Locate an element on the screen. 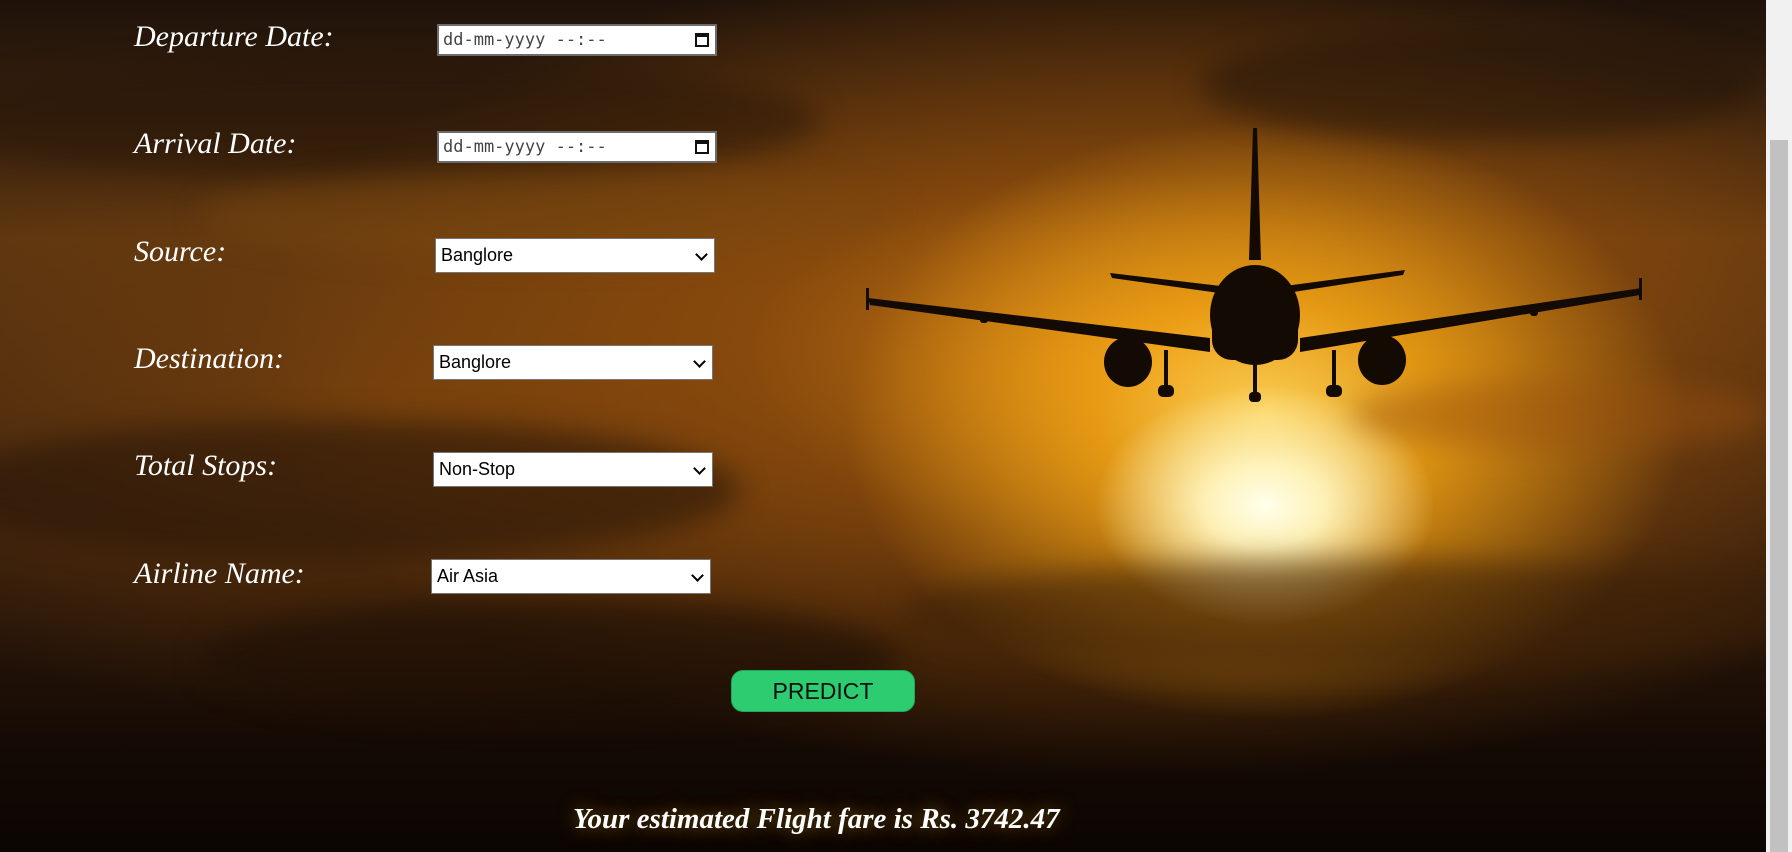 The image size is (1792, 852). arrival-date-input: dd-mm-yyyy --:-- is located at coordinates (577, 147).